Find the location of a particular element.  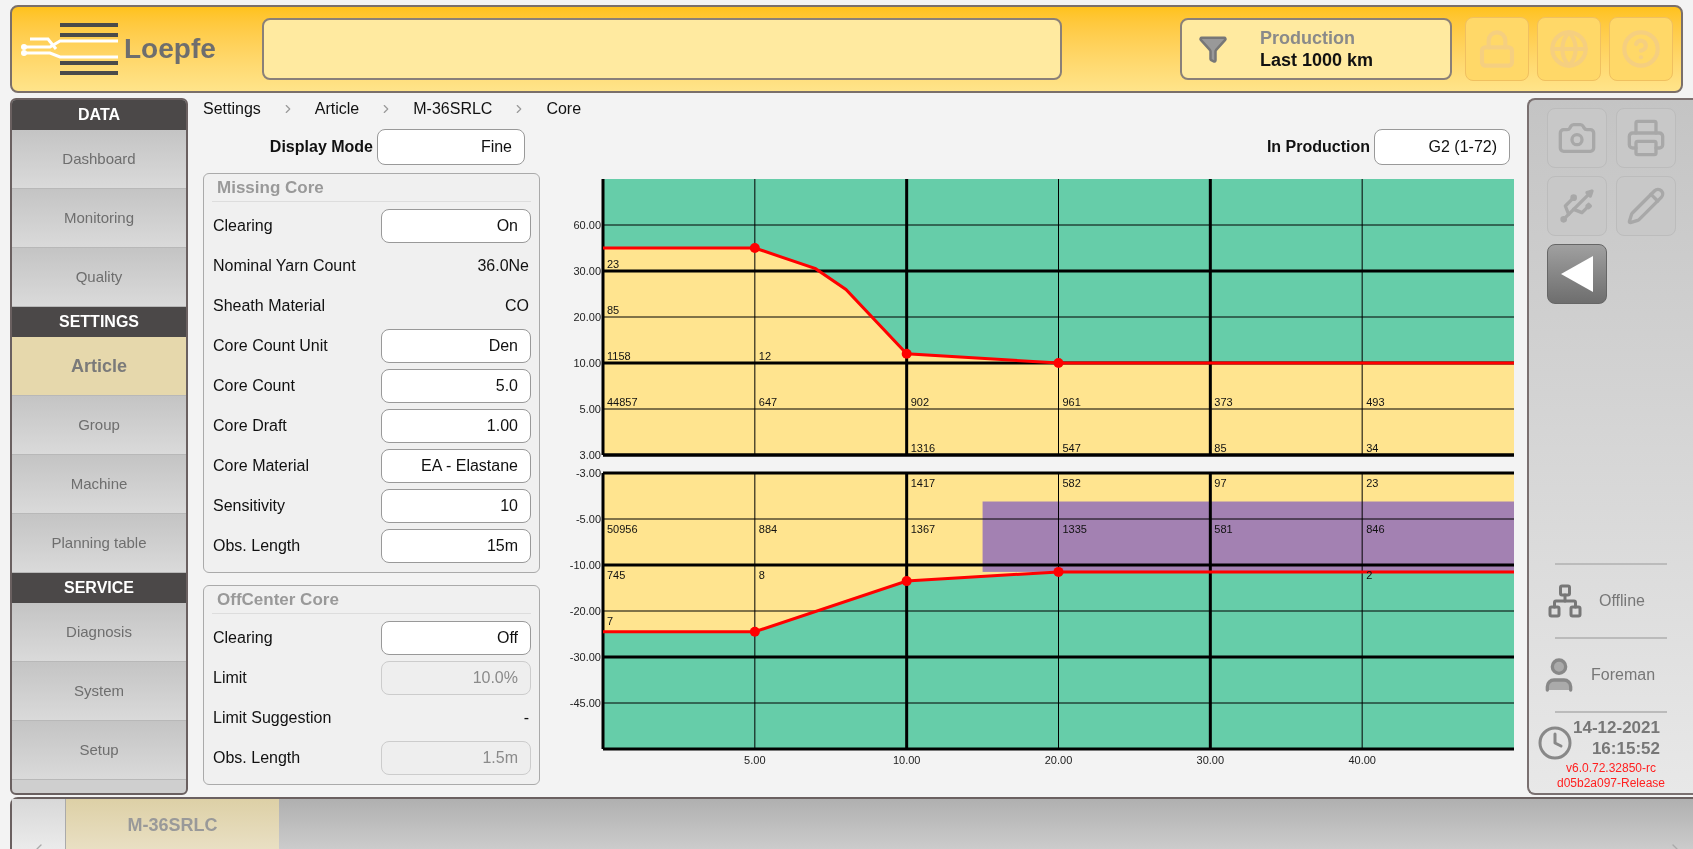

setting-label: Core Count Unit is located at coordinates (270, 346).